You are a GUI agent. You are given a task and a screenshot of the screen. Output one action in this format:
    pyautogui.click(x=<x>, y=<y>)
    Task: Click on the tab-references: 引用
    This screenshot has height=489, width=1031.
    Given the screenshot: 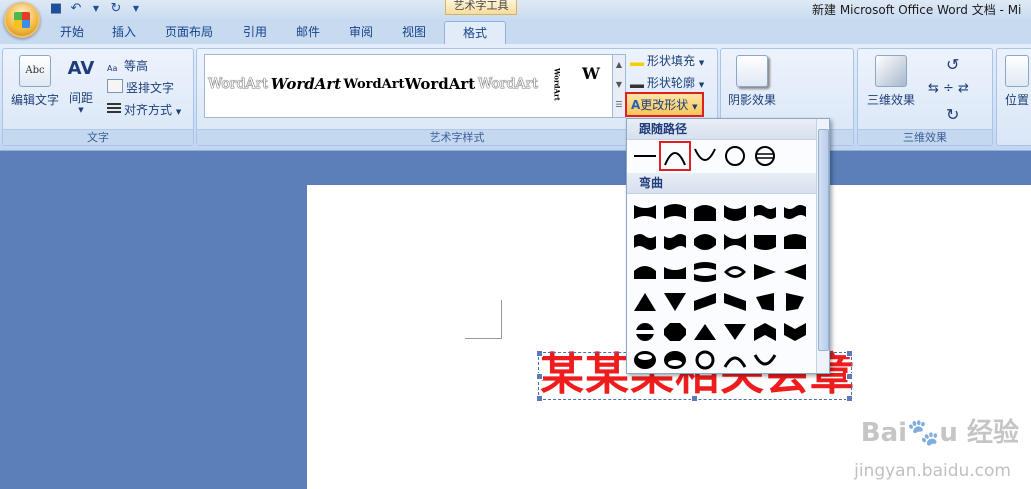 What is the action you would take?
    pyautogui.click(x=255, y=31)
    